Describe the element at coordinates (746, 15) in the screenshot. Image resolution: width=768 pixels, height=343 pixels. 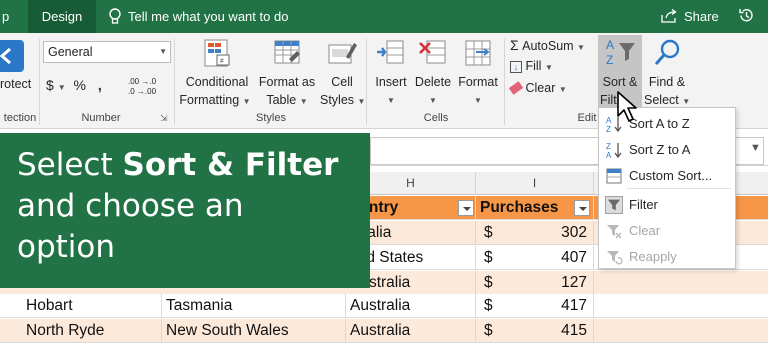
I see `history-icon` at that location.